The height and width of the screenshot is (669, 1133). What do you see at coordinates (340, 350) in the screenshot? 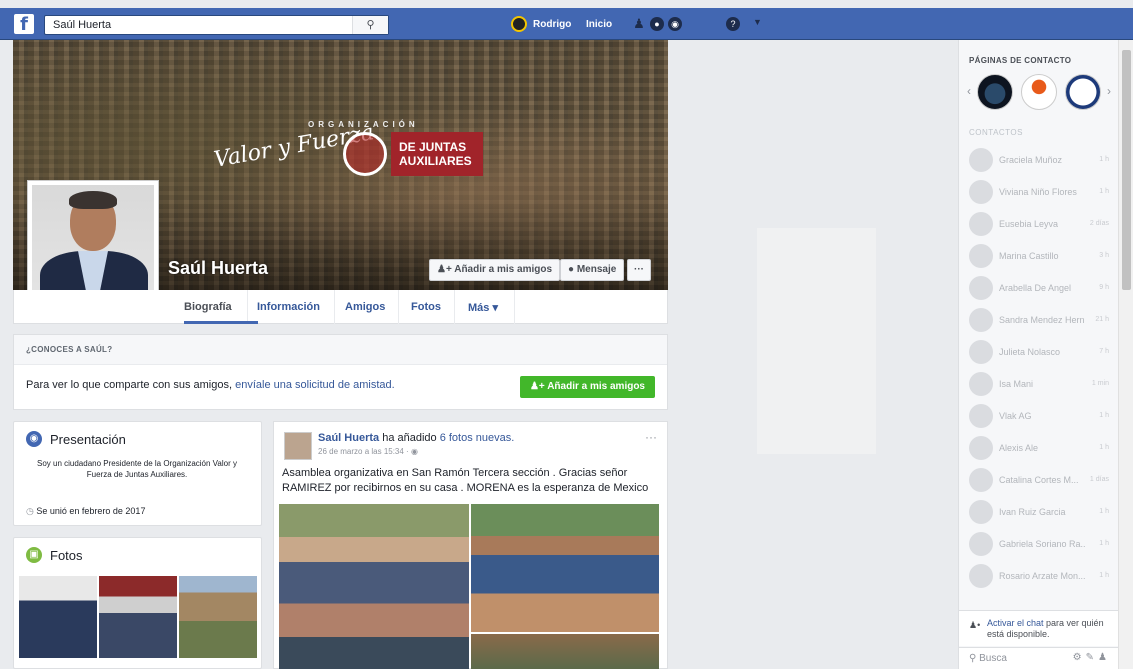
I see `know-heading: ¿CONOCES A SAÚL?` at bounding box center [340, 350].